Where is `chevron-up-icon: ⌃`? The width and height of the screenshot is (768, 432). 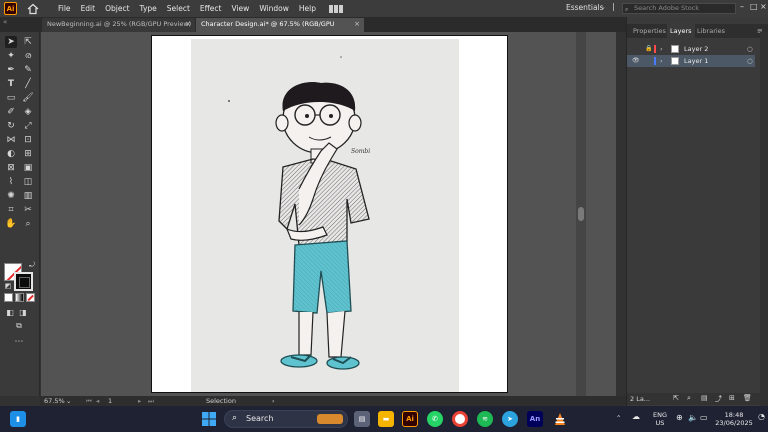 chevron-up-icon: ⌃ is located at coordinates (618, 418).